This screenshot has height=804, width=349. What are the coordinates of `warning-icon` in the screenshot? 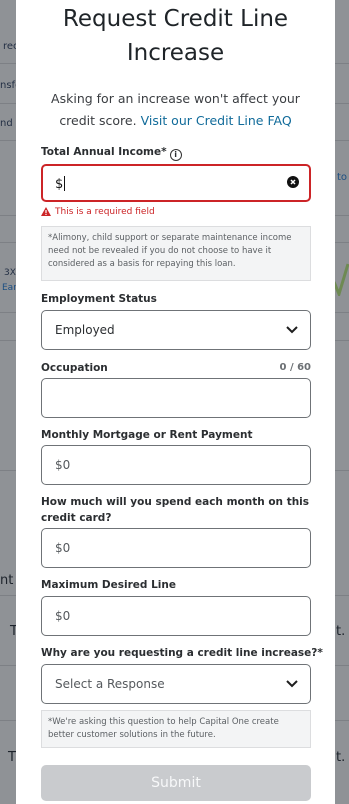 It's located at (46, 211).